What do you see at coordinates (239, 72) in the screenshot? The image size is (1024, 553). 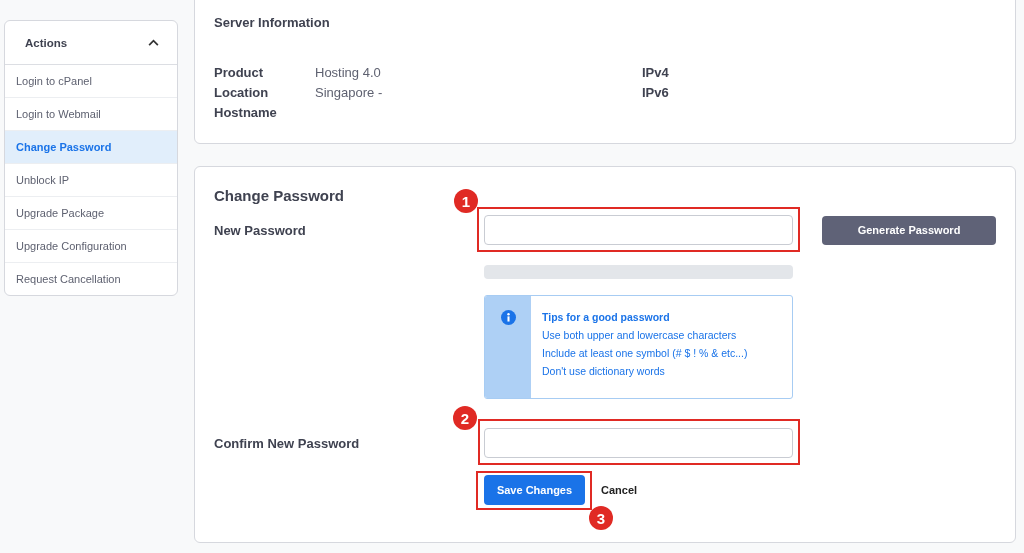 I see `info-label: Product` at bounding box center [239, 72].